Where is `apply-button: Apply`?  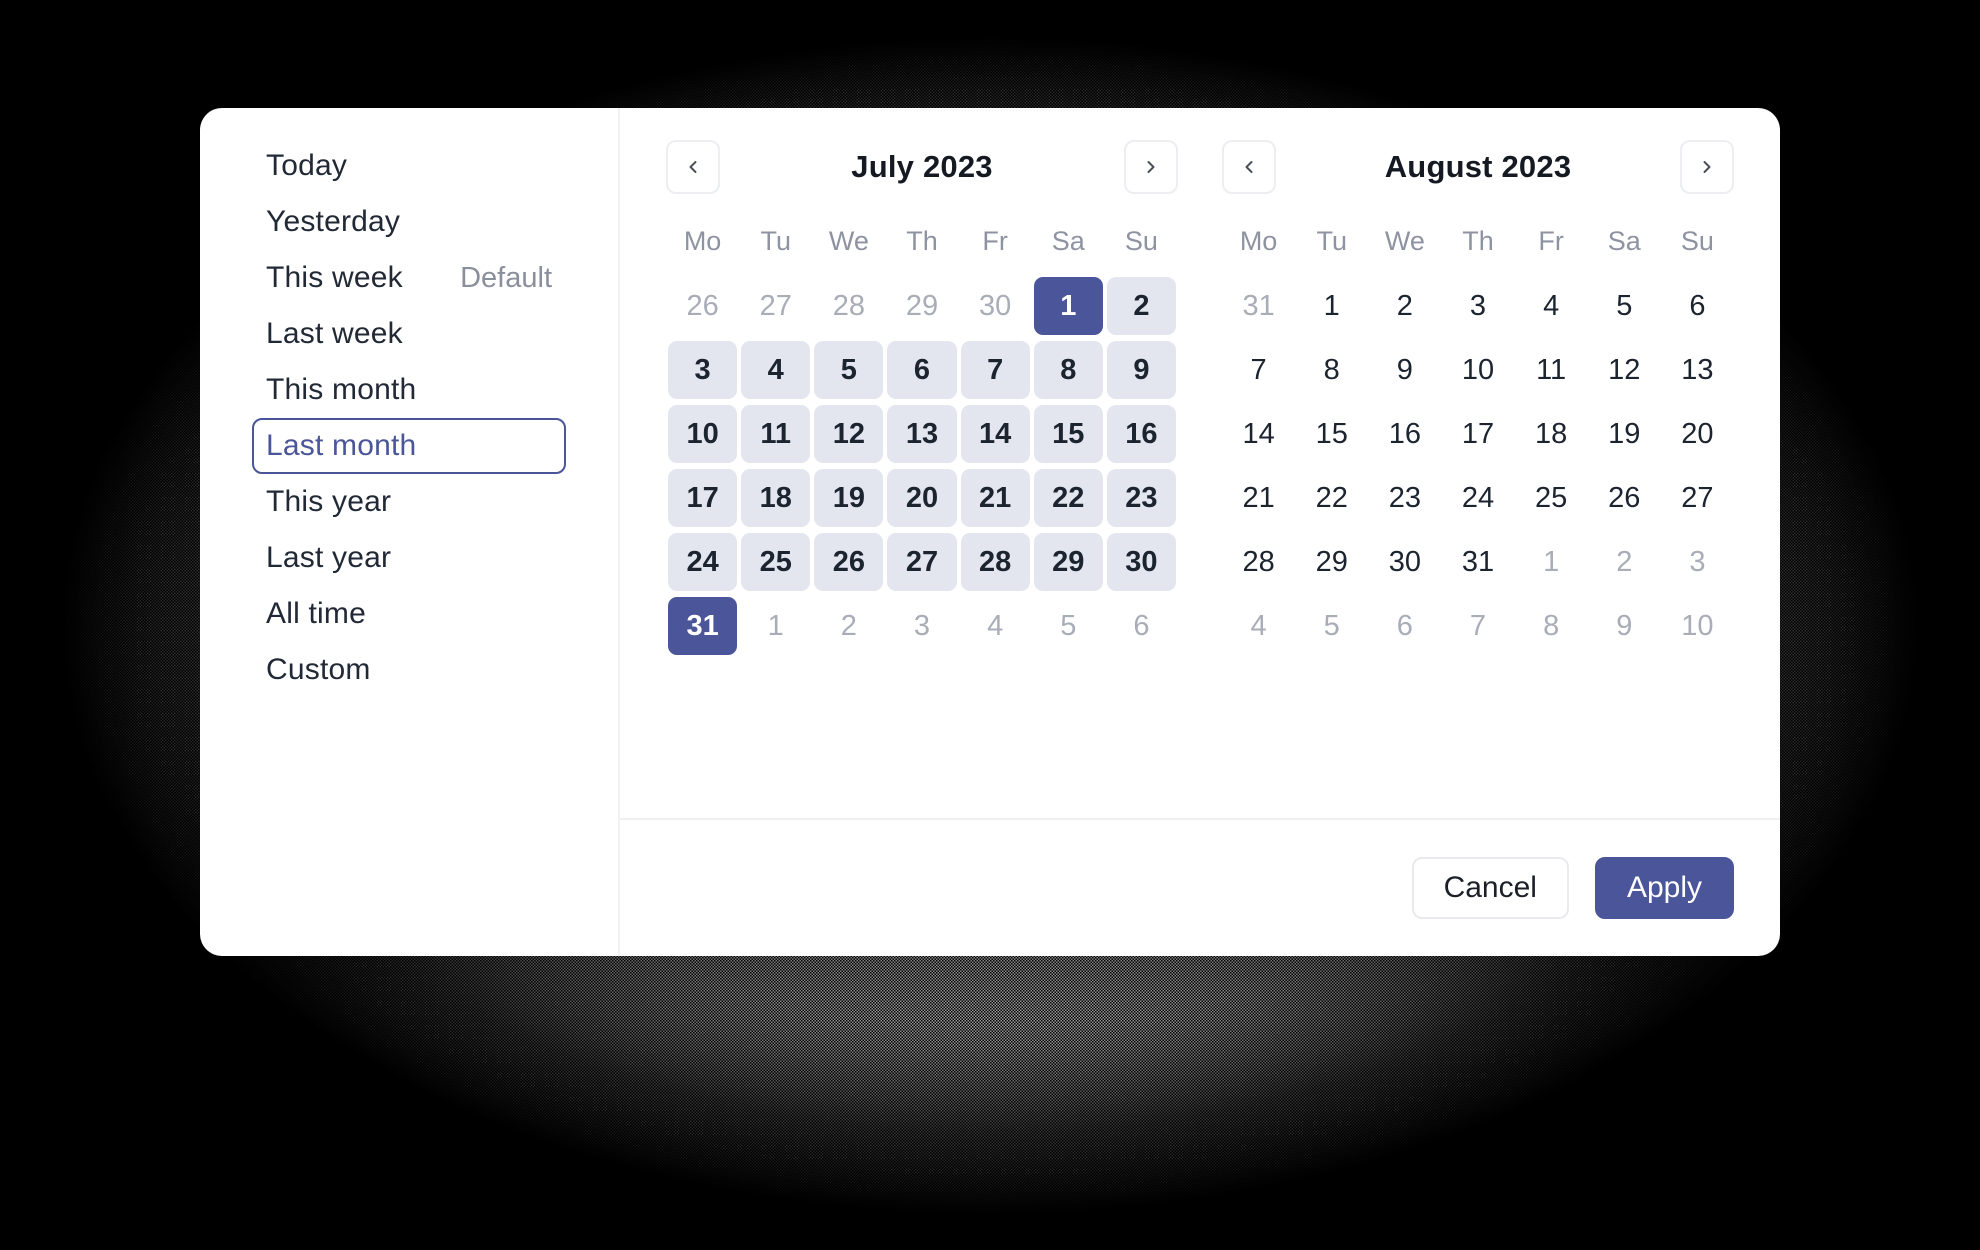
apply-button: Apply is located at coordinates (1664, 888).